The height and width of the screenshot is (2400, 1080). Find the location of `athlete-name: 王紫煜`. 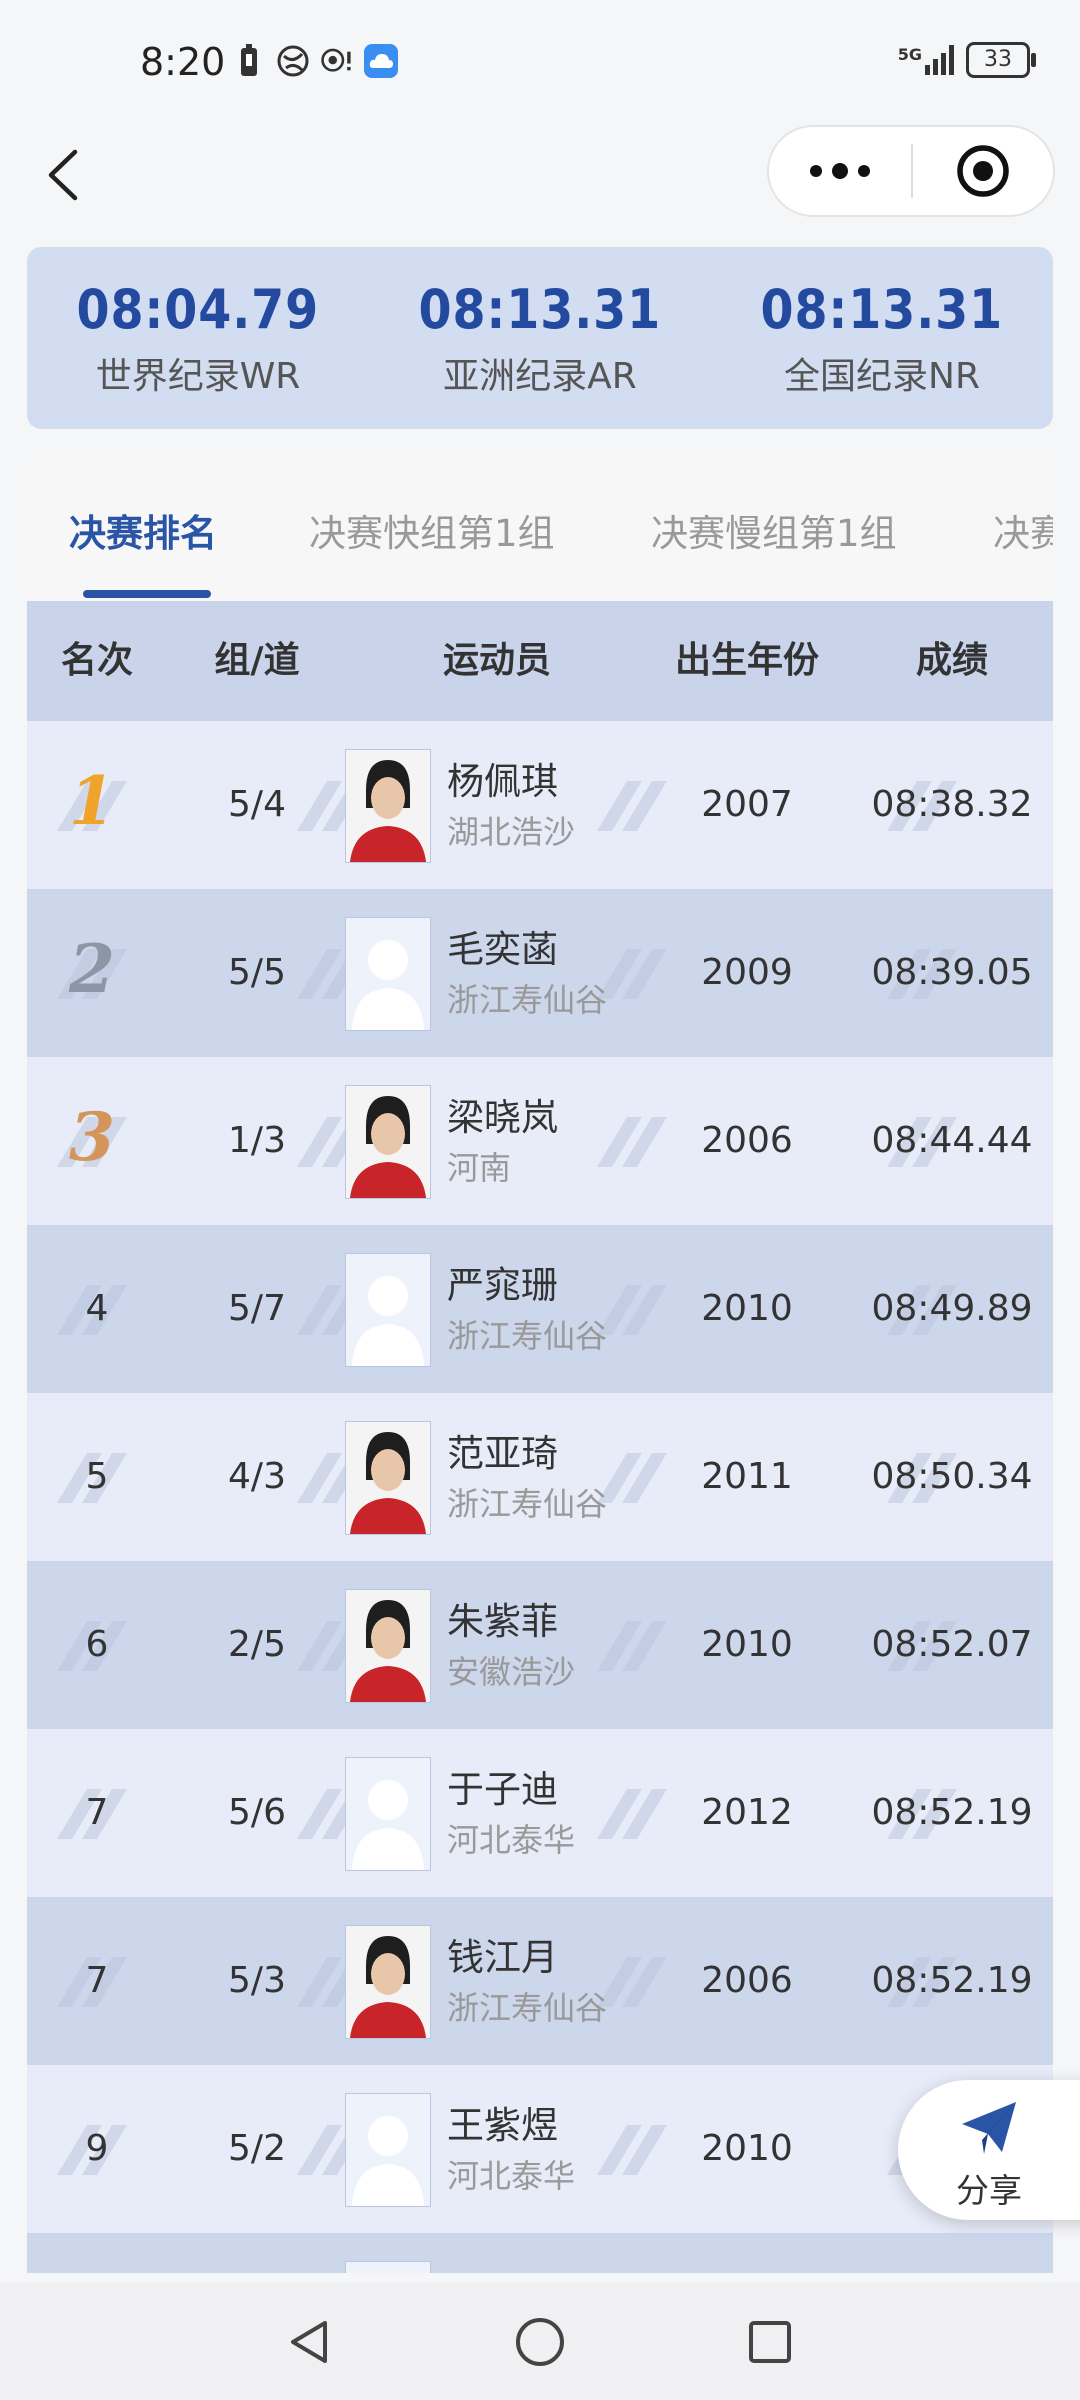

athlete-name: 王紫煜 is located at coordinates (502, 2125).